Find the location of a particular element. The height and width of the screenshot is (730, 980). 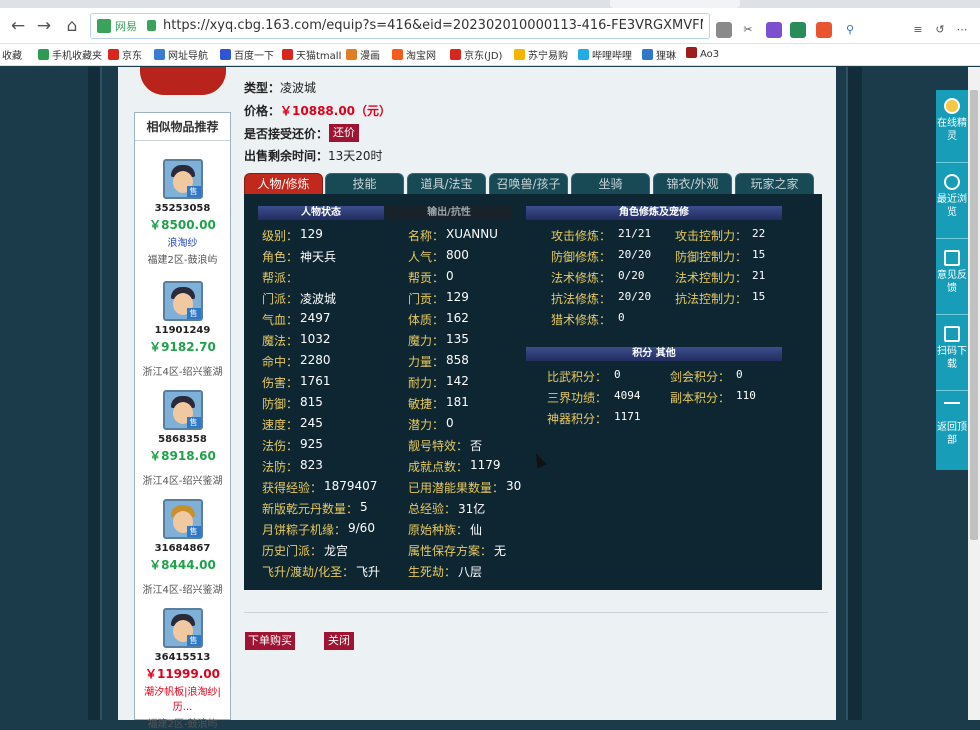

stat-value: 1879407 is located at coordinates (351, 486).